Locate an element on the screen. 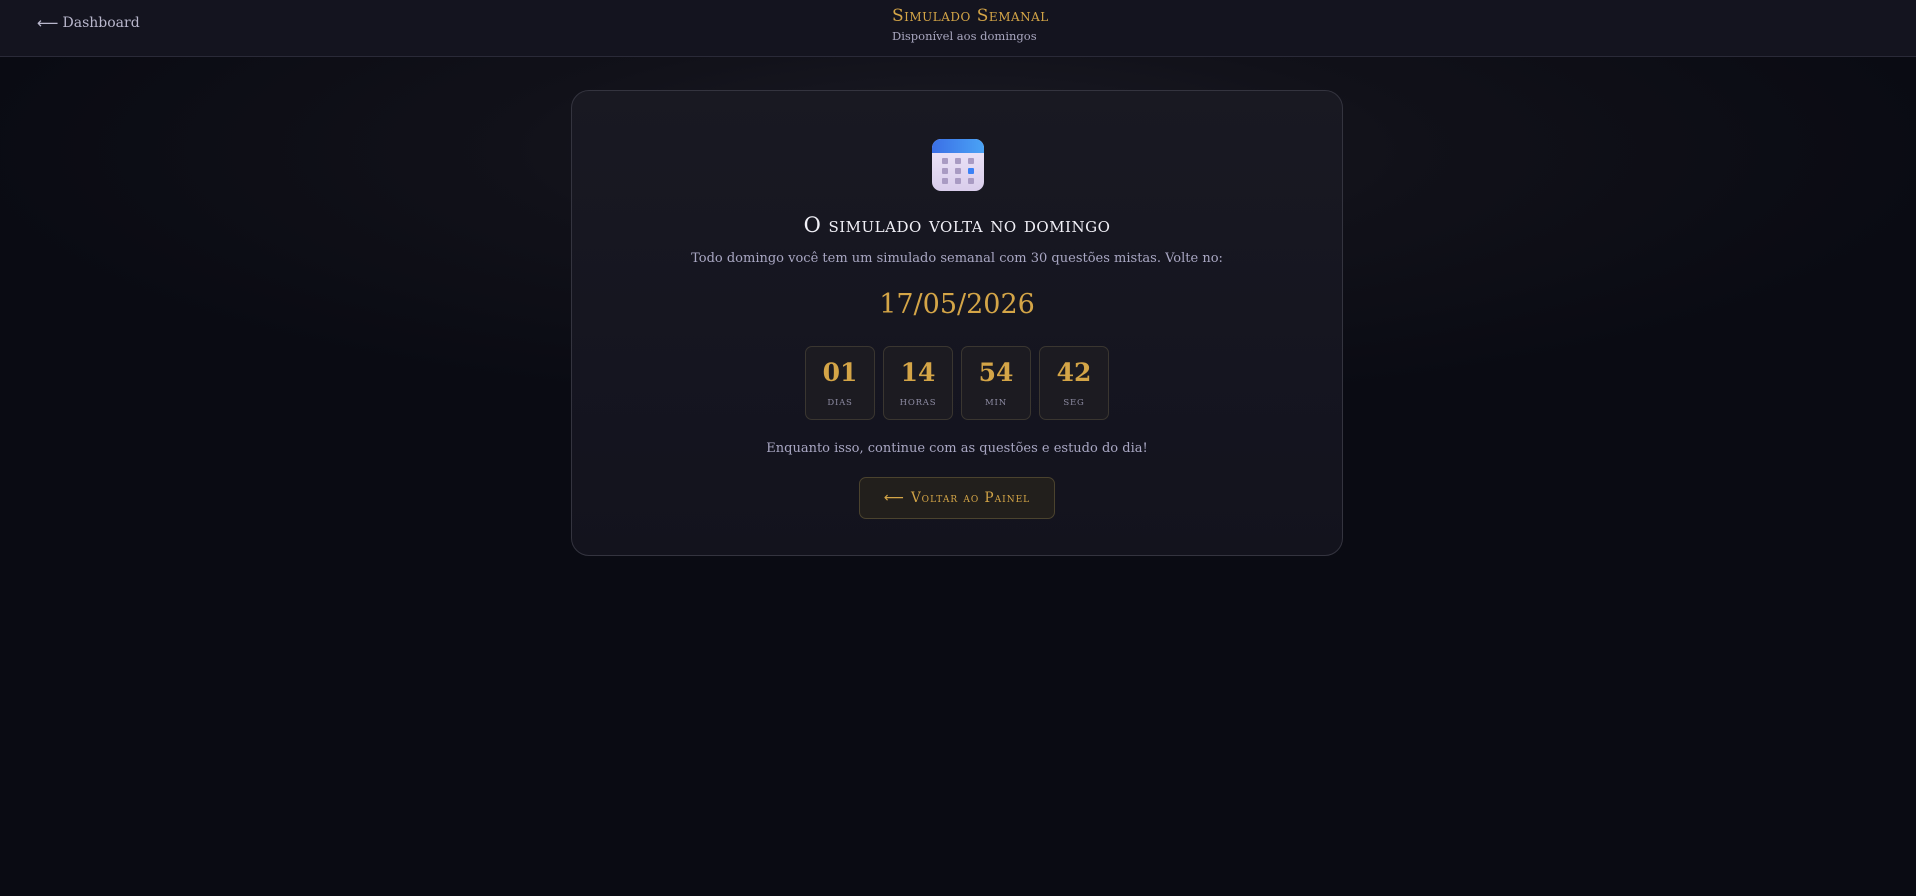 This screenshot has width=1916, height=896. dashboard-link-label: Dashboard is located at coordinates (101, 23).